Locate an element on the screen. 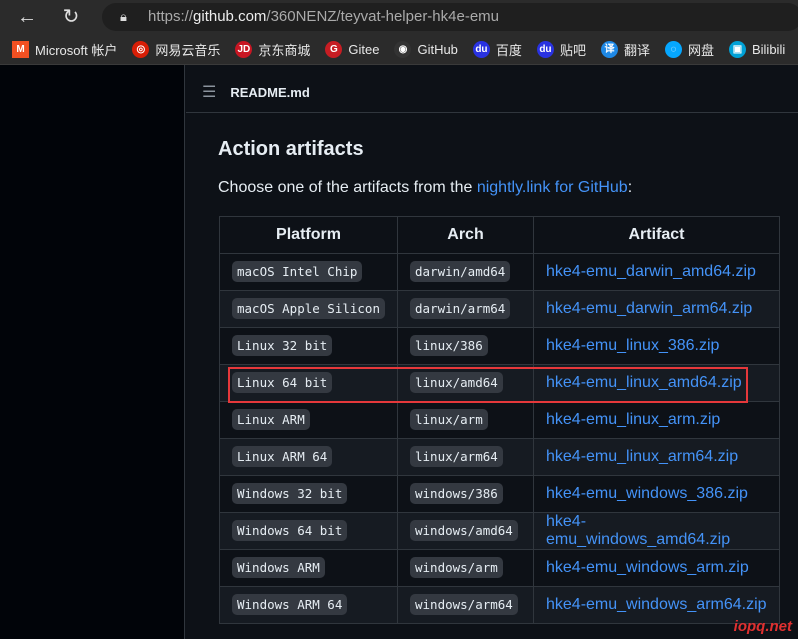 This screenshot has height=639, width=798. arch-cell: windows/arm64 is located at coordinates (465, 605).